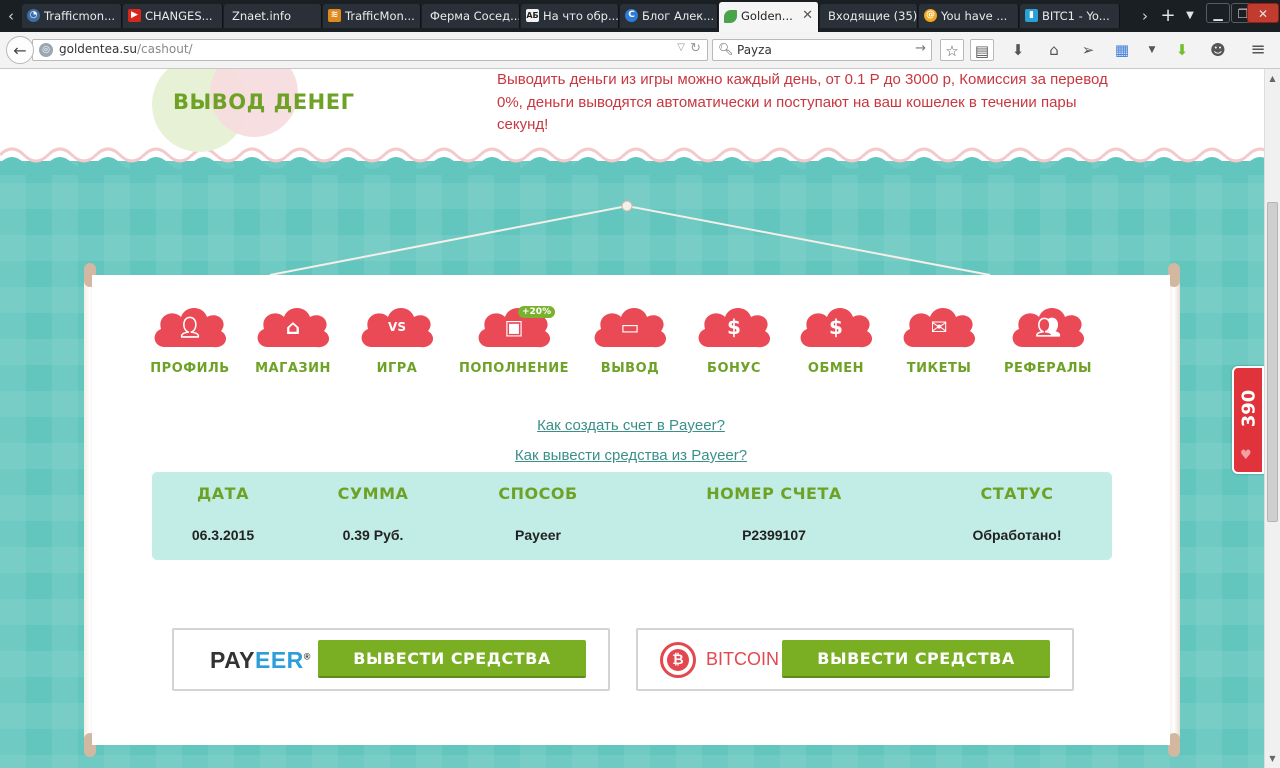 The width and height of the screenshot is (1280, 768). What do you see at coordinates (1048, 339) in the screenshot?
I see `menu-item-referrals: 👥︎ РЕФЕРАЛЫ` at bounding box center [1048, 339].